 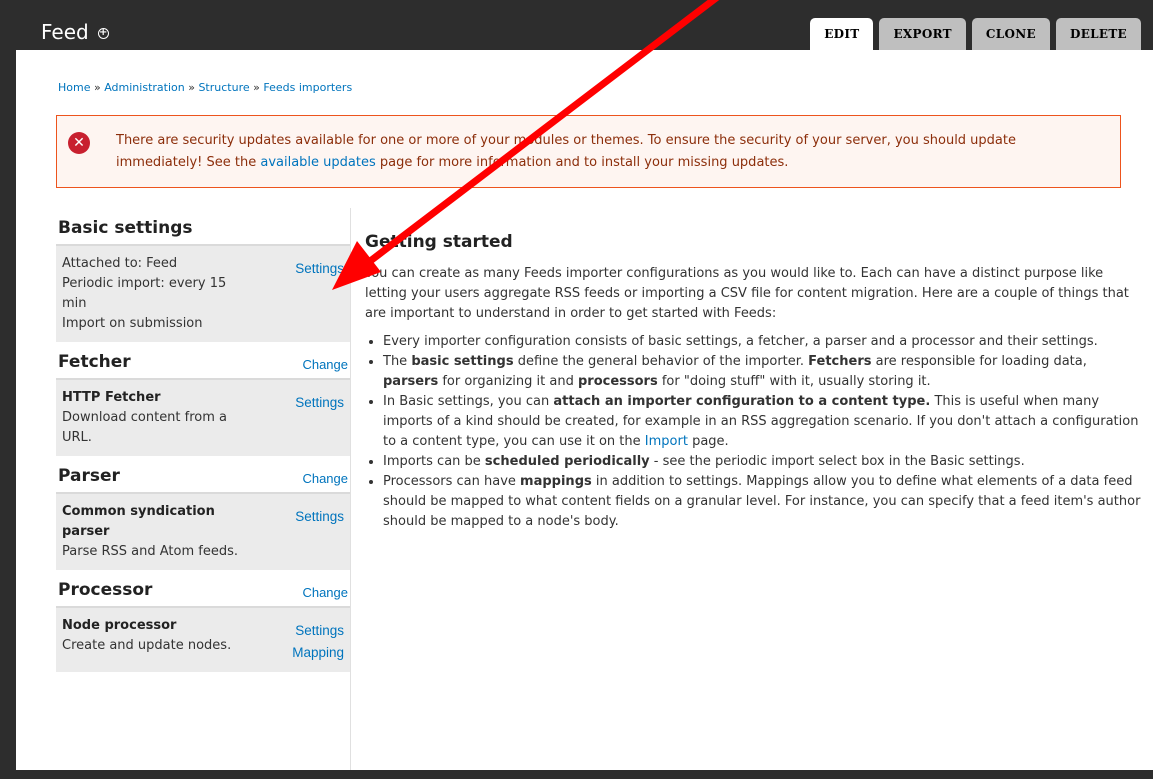 What do you see at coordinates (65, 32) in the screenshot?
I see `site-title-text: Feed` at bounding box center [65, 32].